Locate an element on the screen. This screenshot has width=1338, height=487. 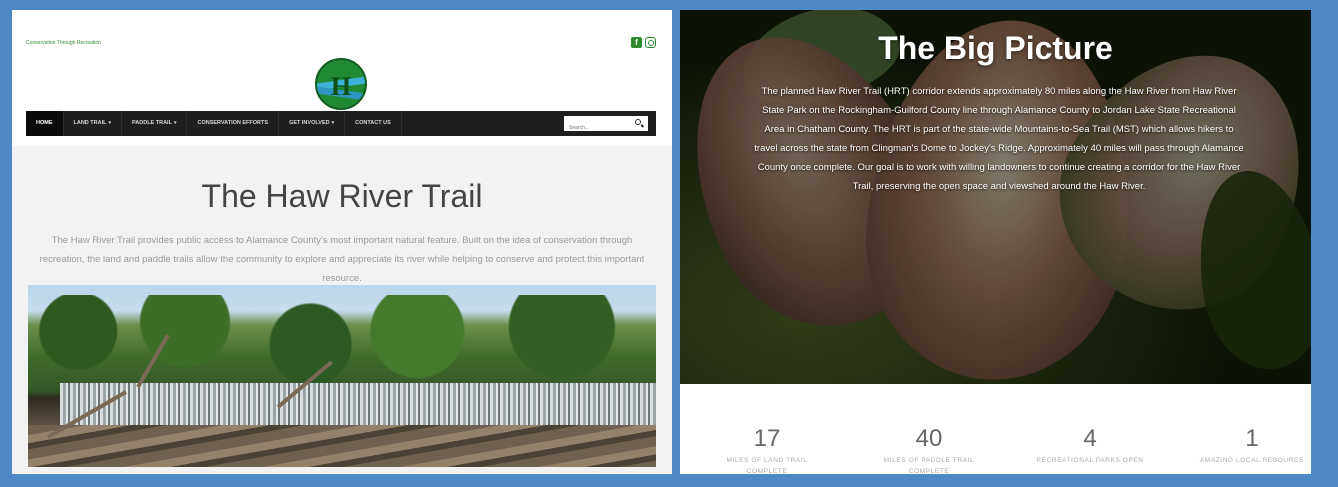
nav-item-label: GET INVOLVED is located at coordinates (309, 123).